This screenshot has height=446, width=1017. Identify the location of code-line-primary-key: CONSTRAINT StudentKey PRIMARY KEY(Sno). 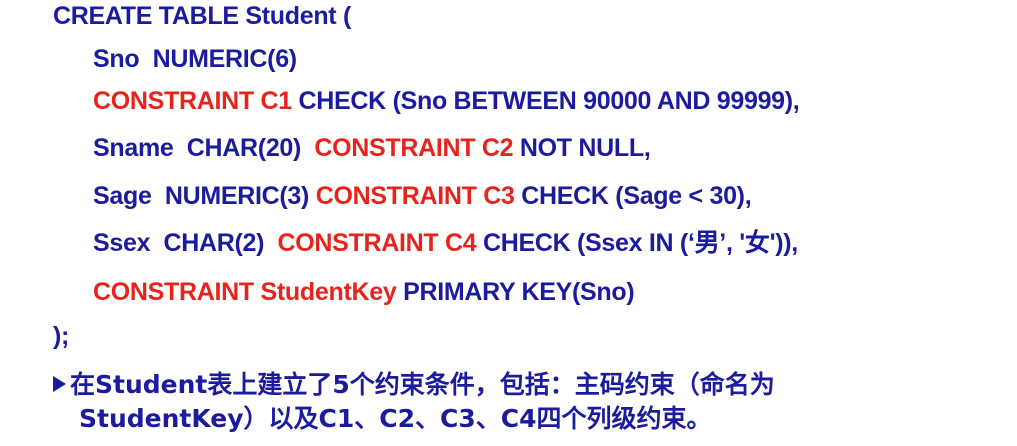
(364, 292).